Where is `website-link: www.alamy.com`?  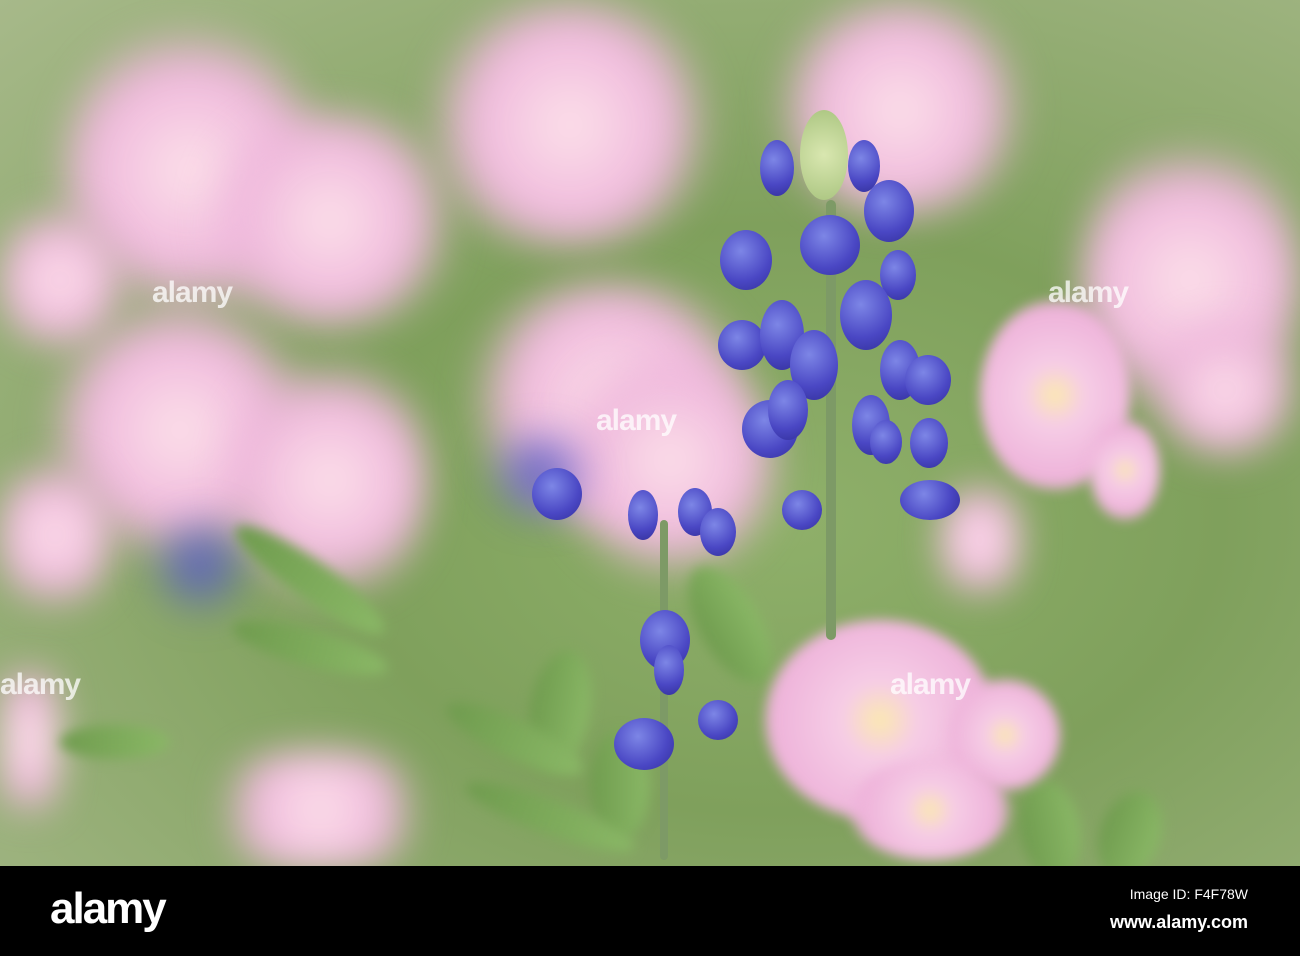 website-link: www.alamy.com is located at coordinates (1179, 922).